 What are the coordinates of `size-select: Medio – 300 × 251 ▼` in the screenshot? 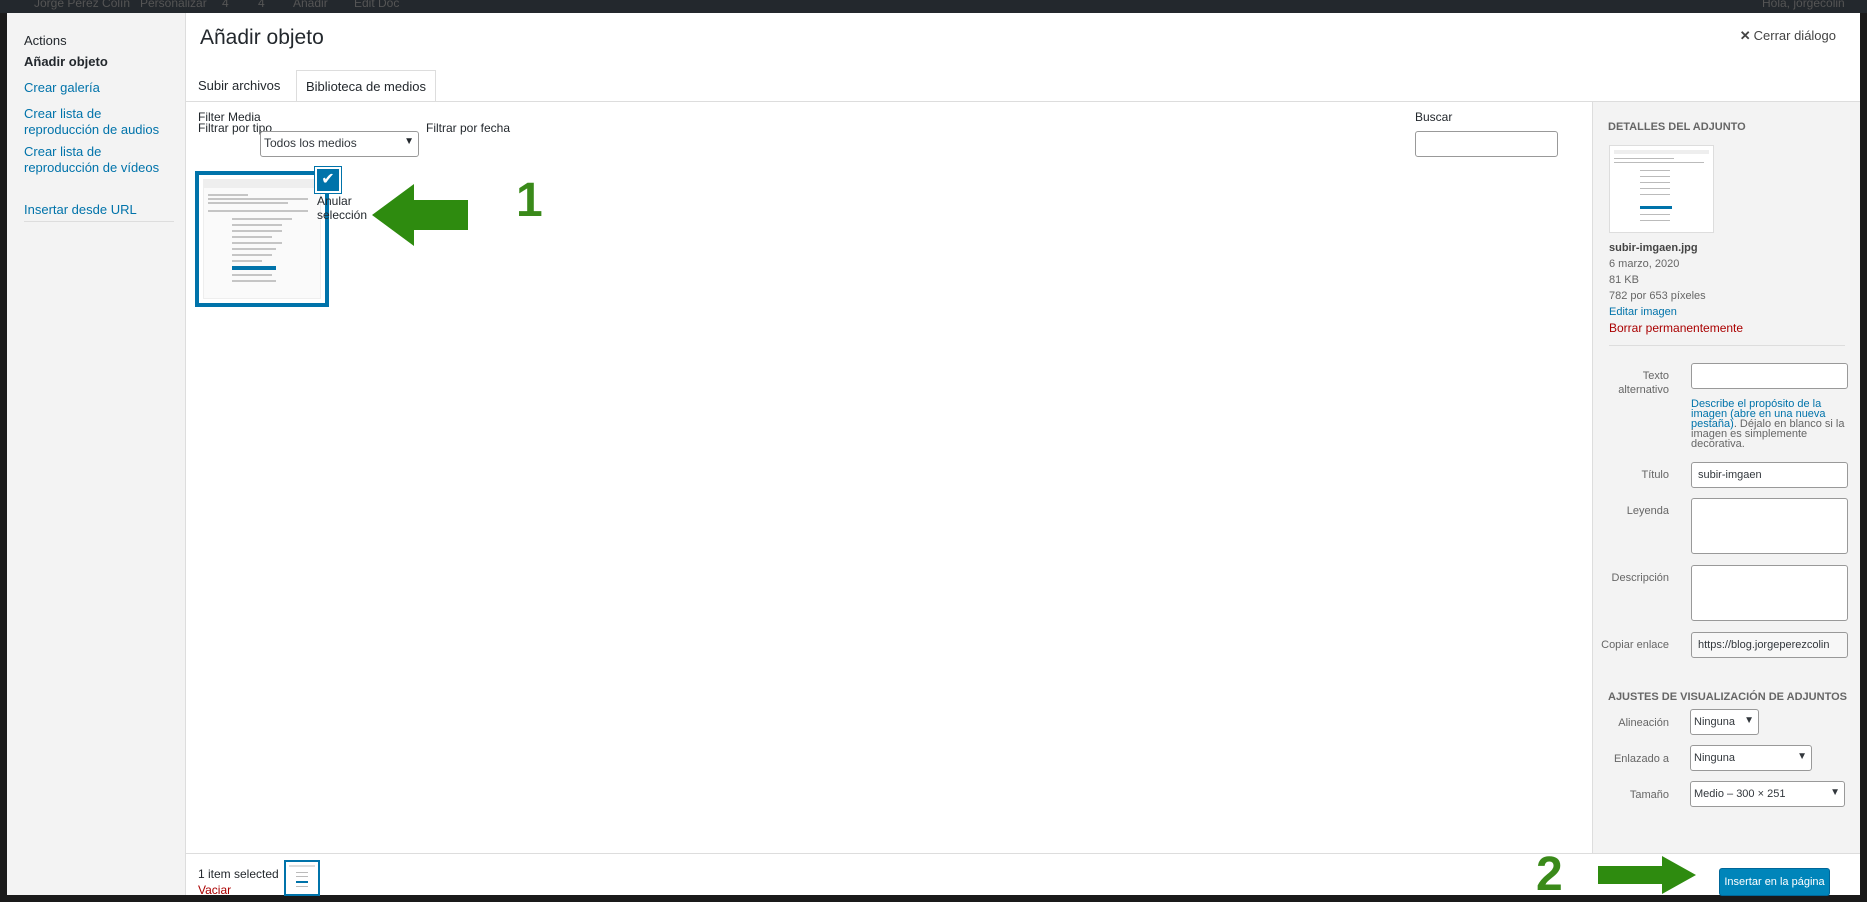 It's located at (1767, 794).